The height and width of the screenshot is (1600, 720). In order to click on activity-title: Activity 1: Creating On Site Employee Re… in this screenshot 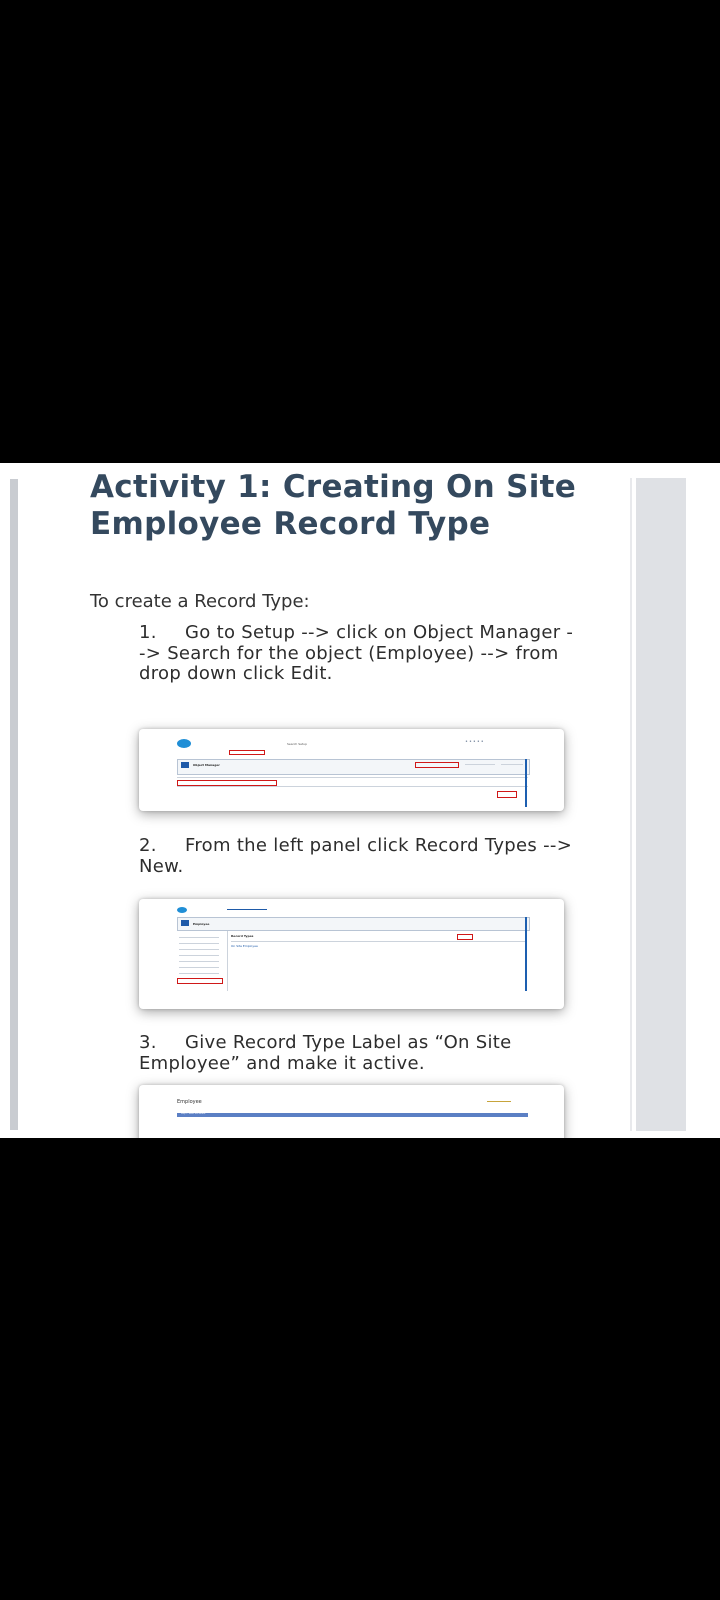, I will do `click(333, 505)`.